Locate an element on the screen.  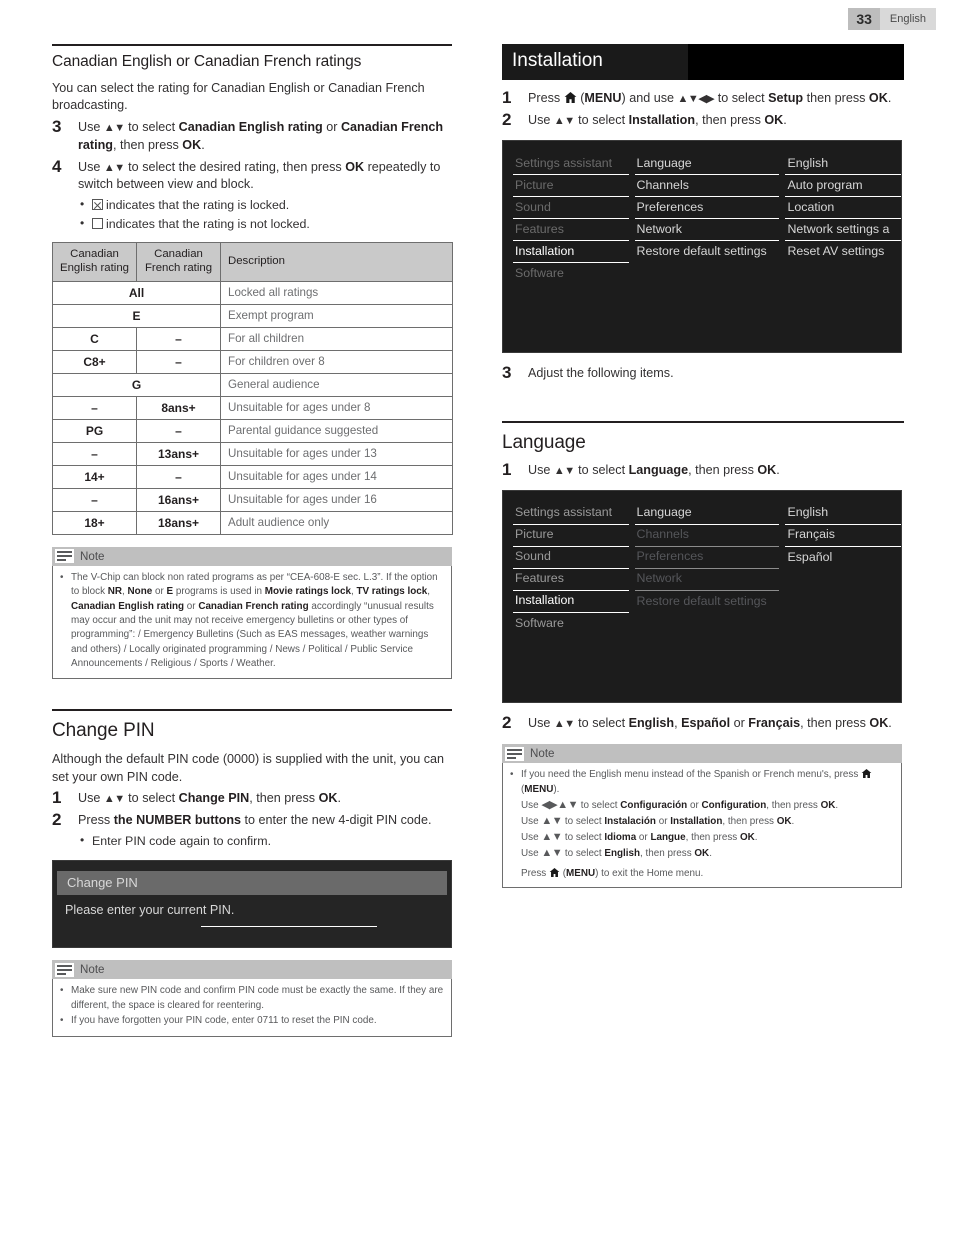
cell-rating-span: All is located at coordinates (136, 292).